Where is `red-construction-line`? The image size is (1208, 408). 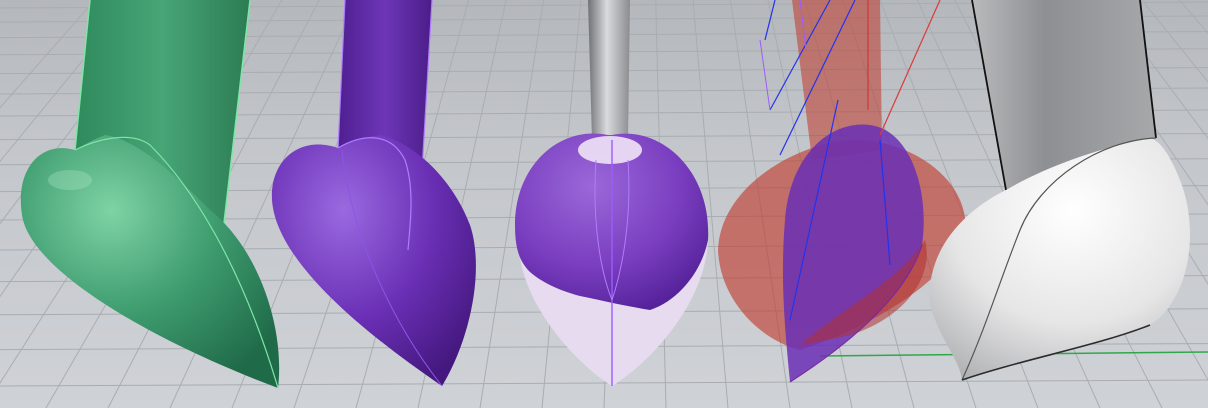
red-construction-line is located at coordinates (910, 68).